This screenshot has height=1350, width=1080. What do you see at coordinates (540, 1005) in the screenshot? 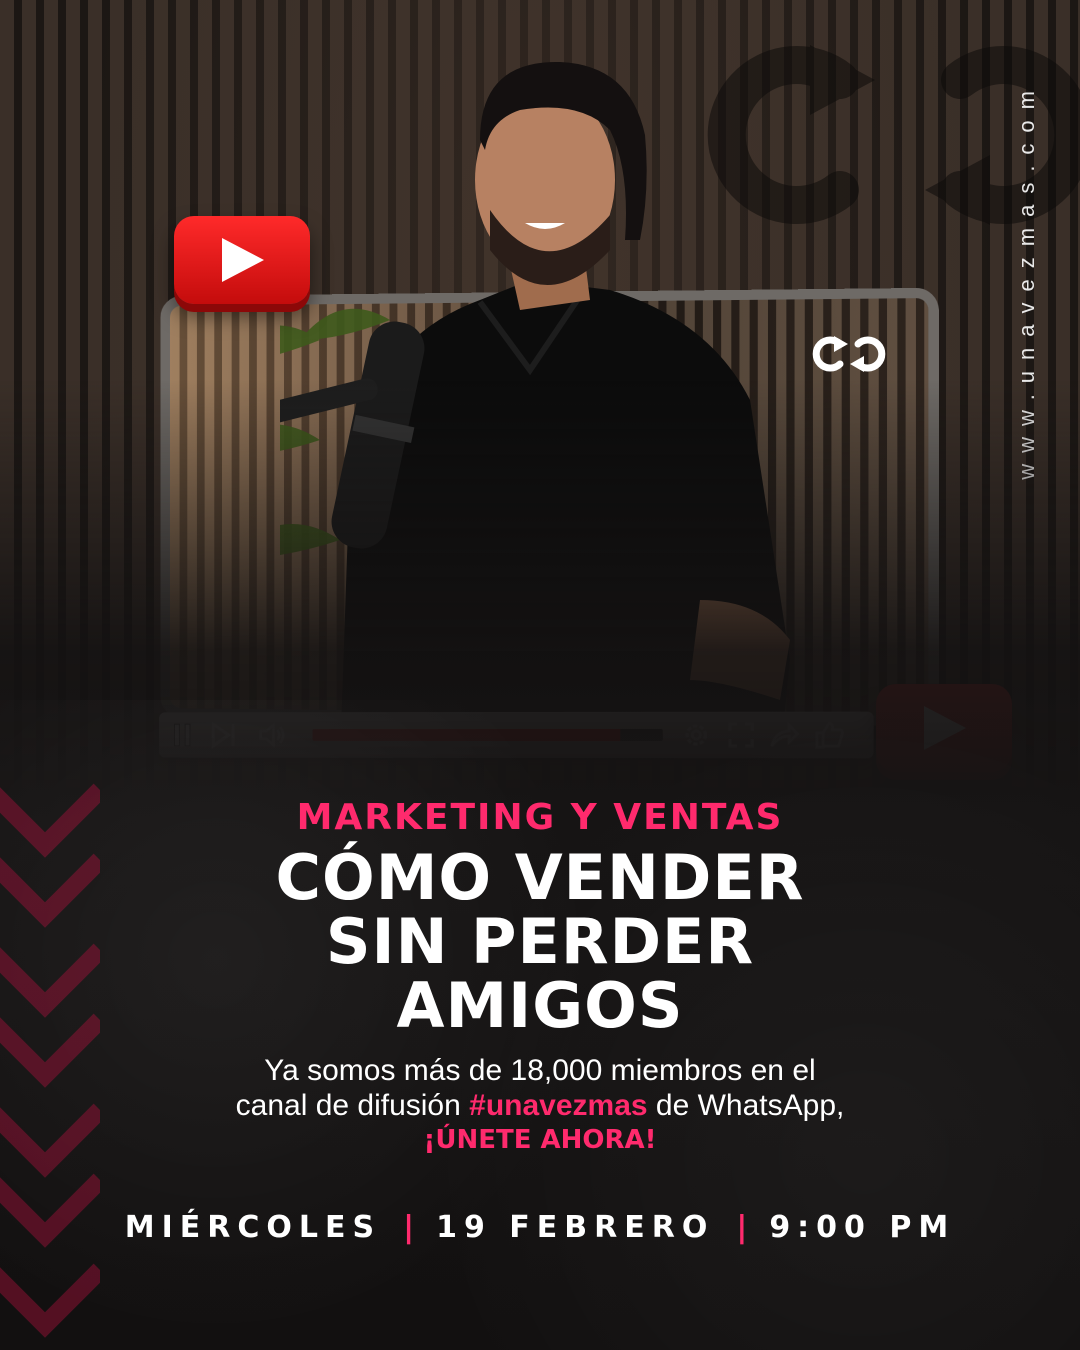
I see `title-line-3: AMIGOS` at bounding box center [540, 1005].